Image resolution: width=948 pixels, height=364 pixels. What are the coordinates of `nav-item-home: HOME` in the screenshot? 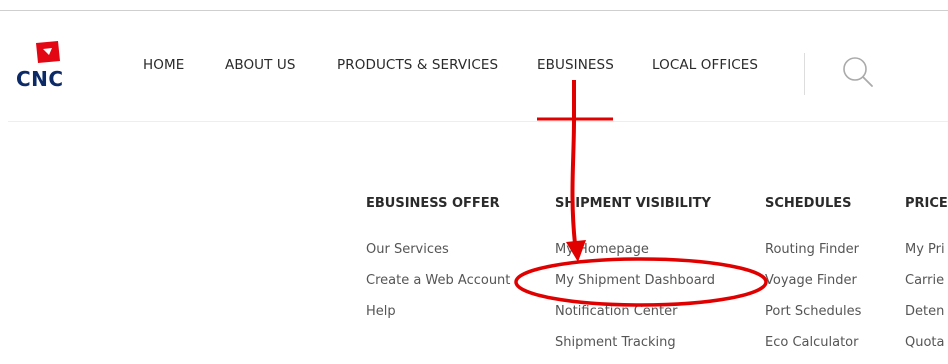 It's located at (163, 65).